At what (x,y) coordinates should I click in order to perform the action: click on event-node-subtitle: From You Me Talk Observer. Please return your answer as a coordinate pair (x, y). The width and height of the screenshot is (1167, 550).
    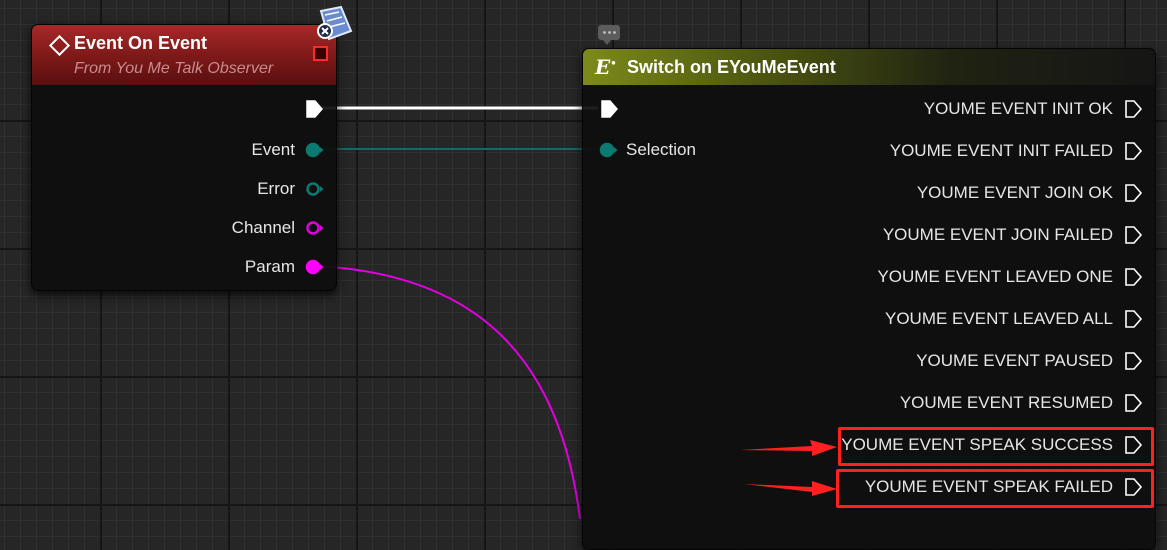
    Looking at the image, I should click on (174, 68).